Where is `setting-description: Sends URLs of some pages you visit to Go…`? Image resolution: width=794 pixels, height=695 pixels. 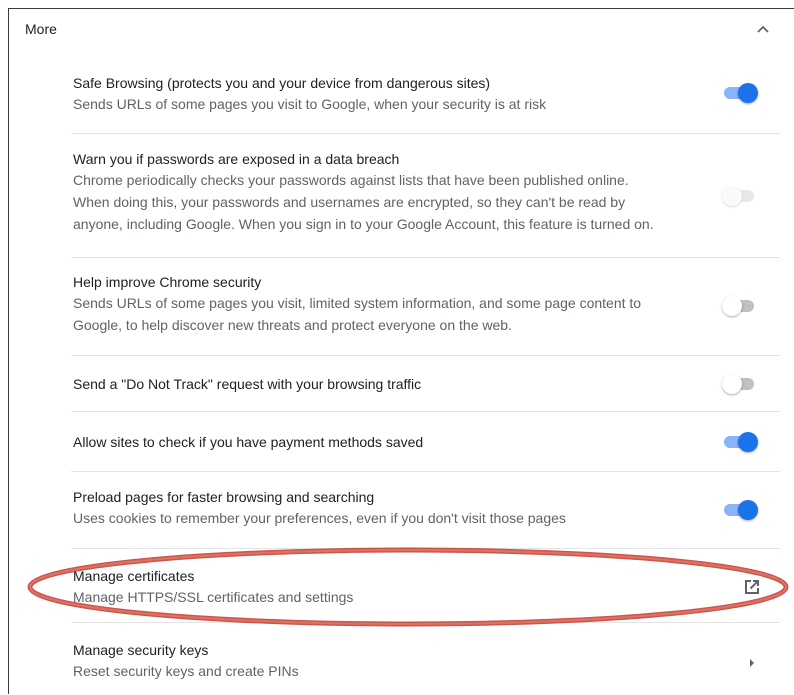
setting-description: Sends URLs of some pages you visit to Go… is located at coordinates (310, 104).